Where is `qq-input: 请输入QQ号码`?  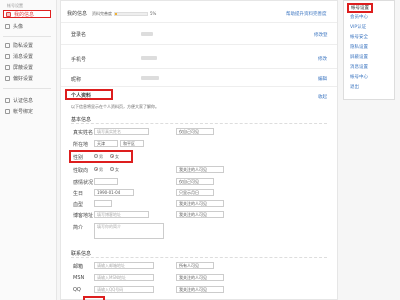
qq-input: 请输入QQ号码 is located at coordinates (124, 289).